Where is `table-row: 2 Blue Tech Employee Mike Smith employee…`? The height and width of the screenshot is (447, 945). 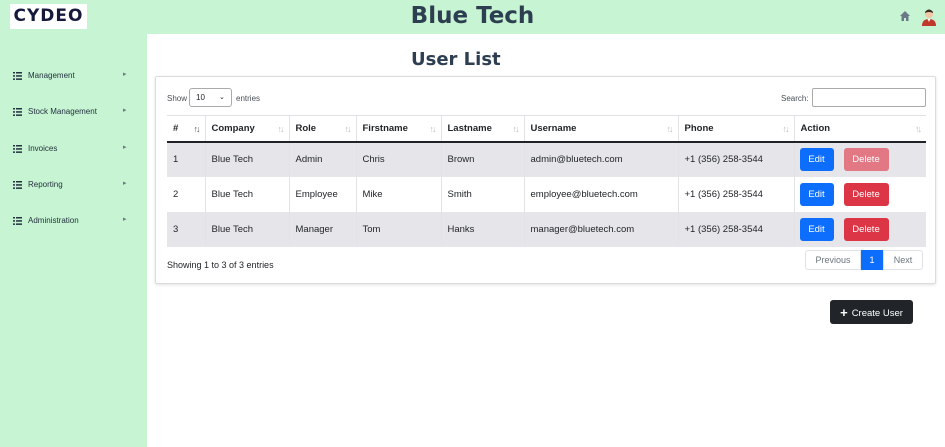 table-row: 2 Blue Tech Employee Mike Smith employee… is located at coordinates (546, 194).